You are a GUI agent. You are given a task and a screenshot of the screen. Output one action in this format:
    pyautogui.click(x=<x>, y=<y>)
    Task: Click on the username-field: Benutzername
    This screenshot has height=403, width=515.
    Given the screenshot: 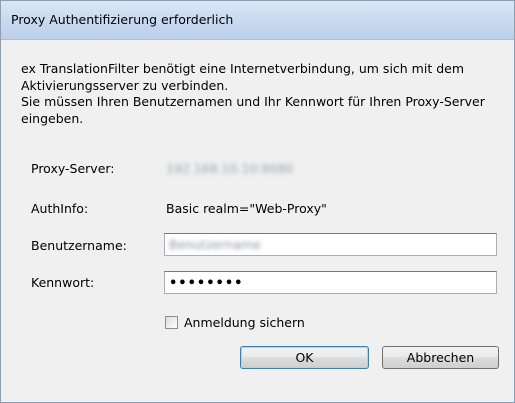 What is the action you would take?
    pyautogui.click(x=330, y=244)
    